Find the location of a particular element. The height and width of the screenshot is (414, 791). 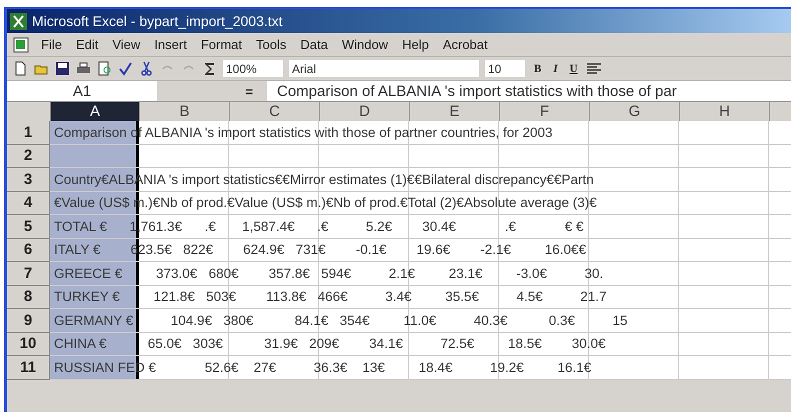

row-header: 2 is located at coordinates (28, 156).